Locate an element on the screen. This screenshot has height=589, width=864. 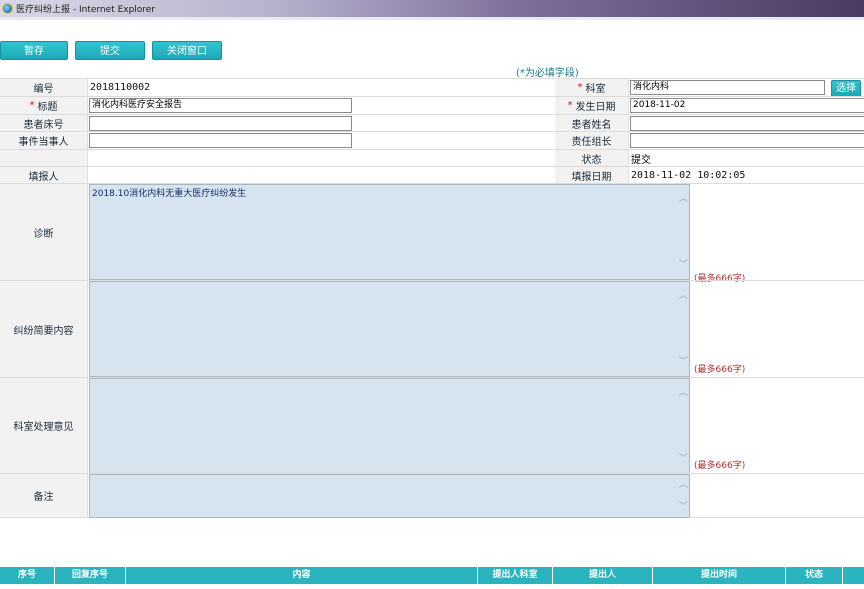
reply-grid-header: 序号 回复序号 内容 提出人科室 提出人 提出时间 状态 is located at coordinates (432, 575).